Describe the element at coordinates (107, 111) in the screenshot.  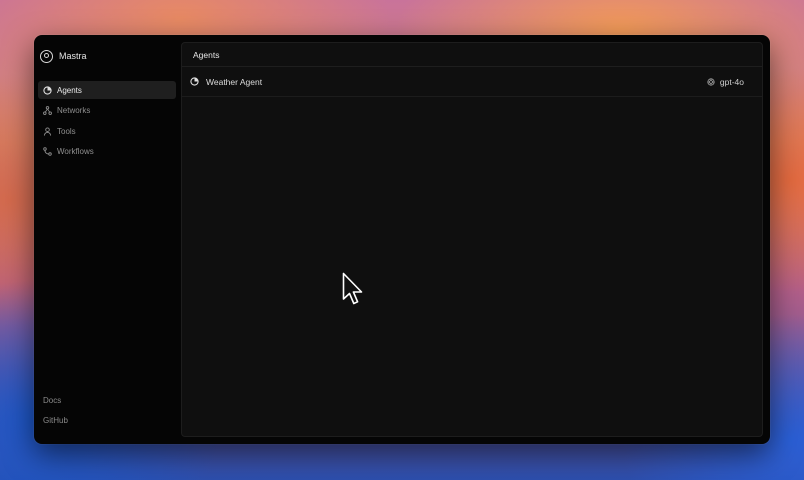
I see `sidebar-item-networks: Networks` at that location.